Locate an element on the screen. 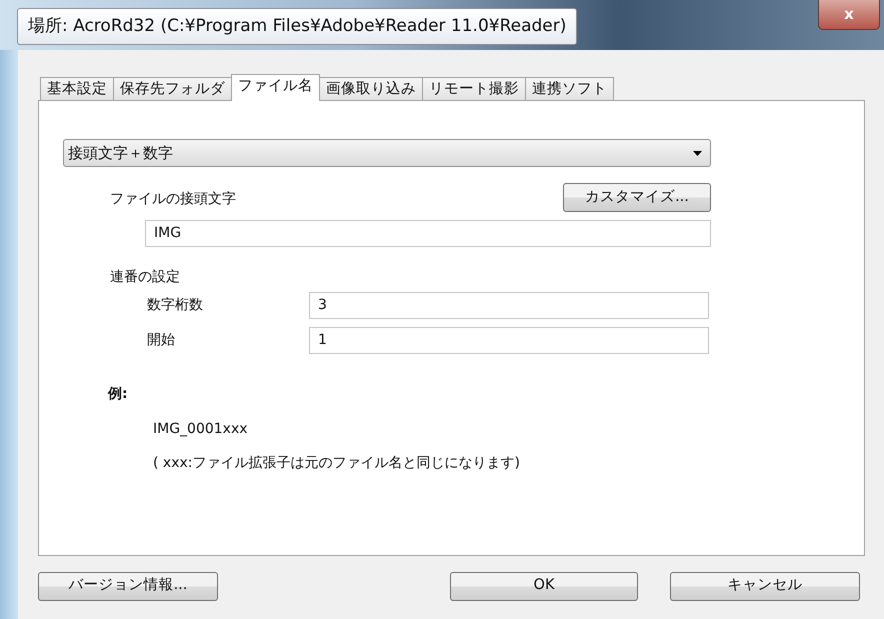 The height and width of the screenshot is (619, 884). field-label: ファイルの接頭文字 is located at coordinates (173, 199).